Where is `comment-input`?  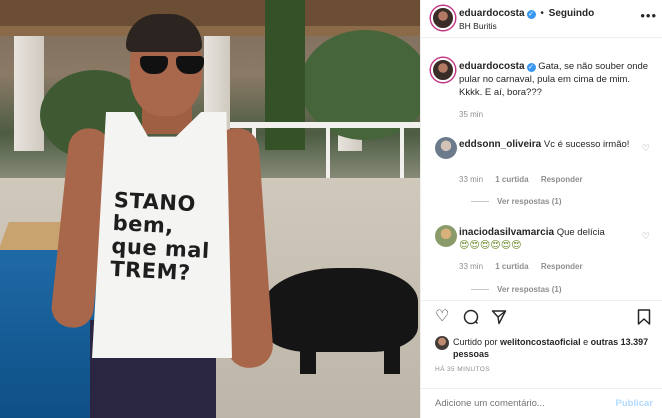
comment-input is located at coordinates (520, 403).